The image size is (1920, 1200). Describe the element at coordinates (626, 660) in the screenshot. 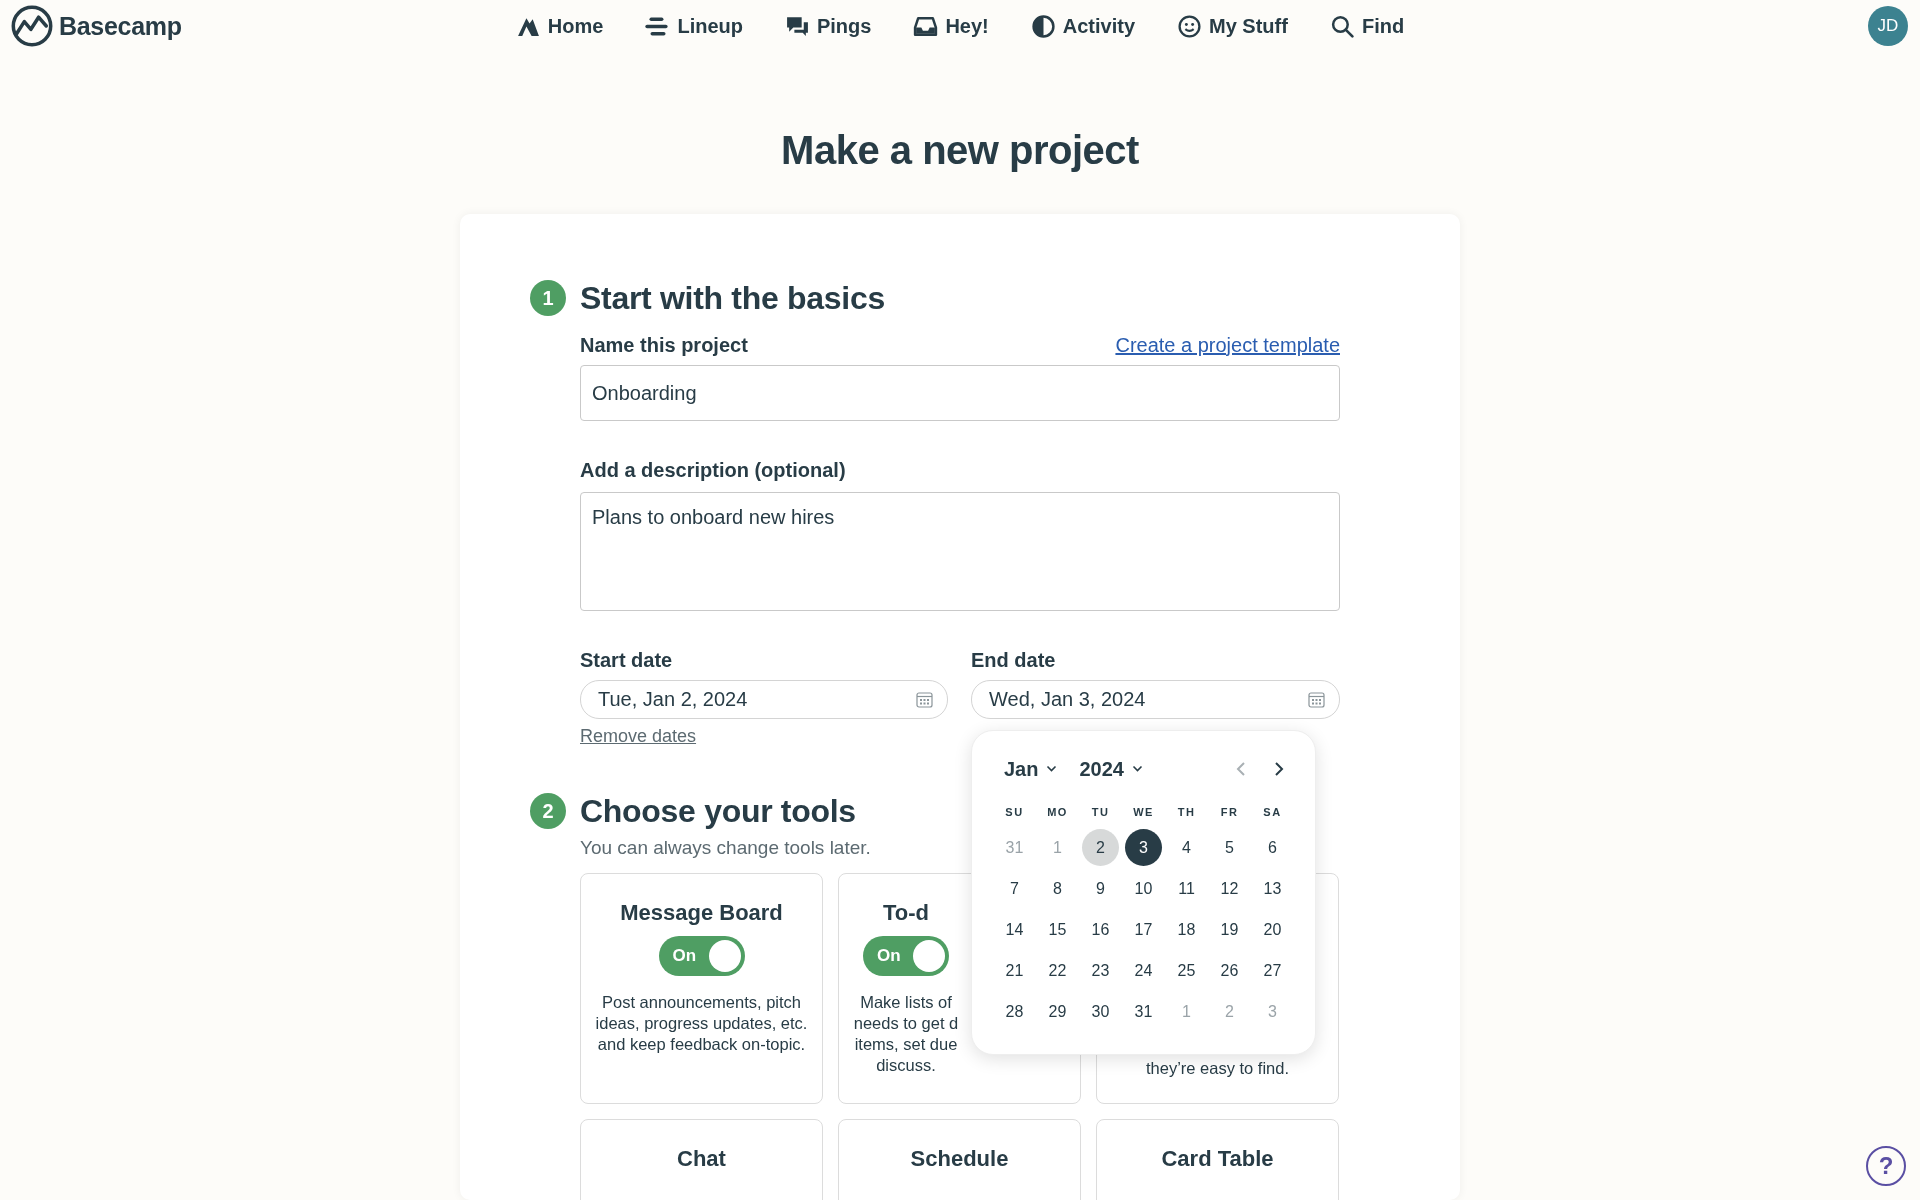

I see `field-label: Start date` at that location.